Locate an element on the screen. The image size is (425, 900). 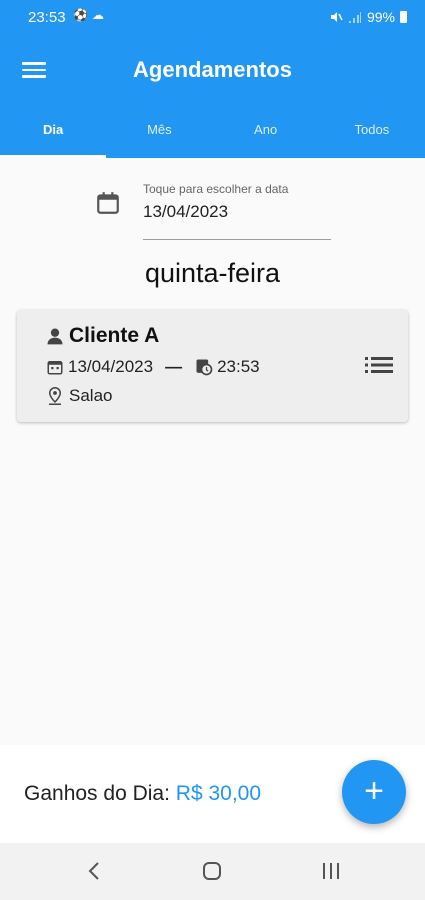
status-bar: 23:53 ⚽ ☁ 99% is located at coordinates (212, 18).